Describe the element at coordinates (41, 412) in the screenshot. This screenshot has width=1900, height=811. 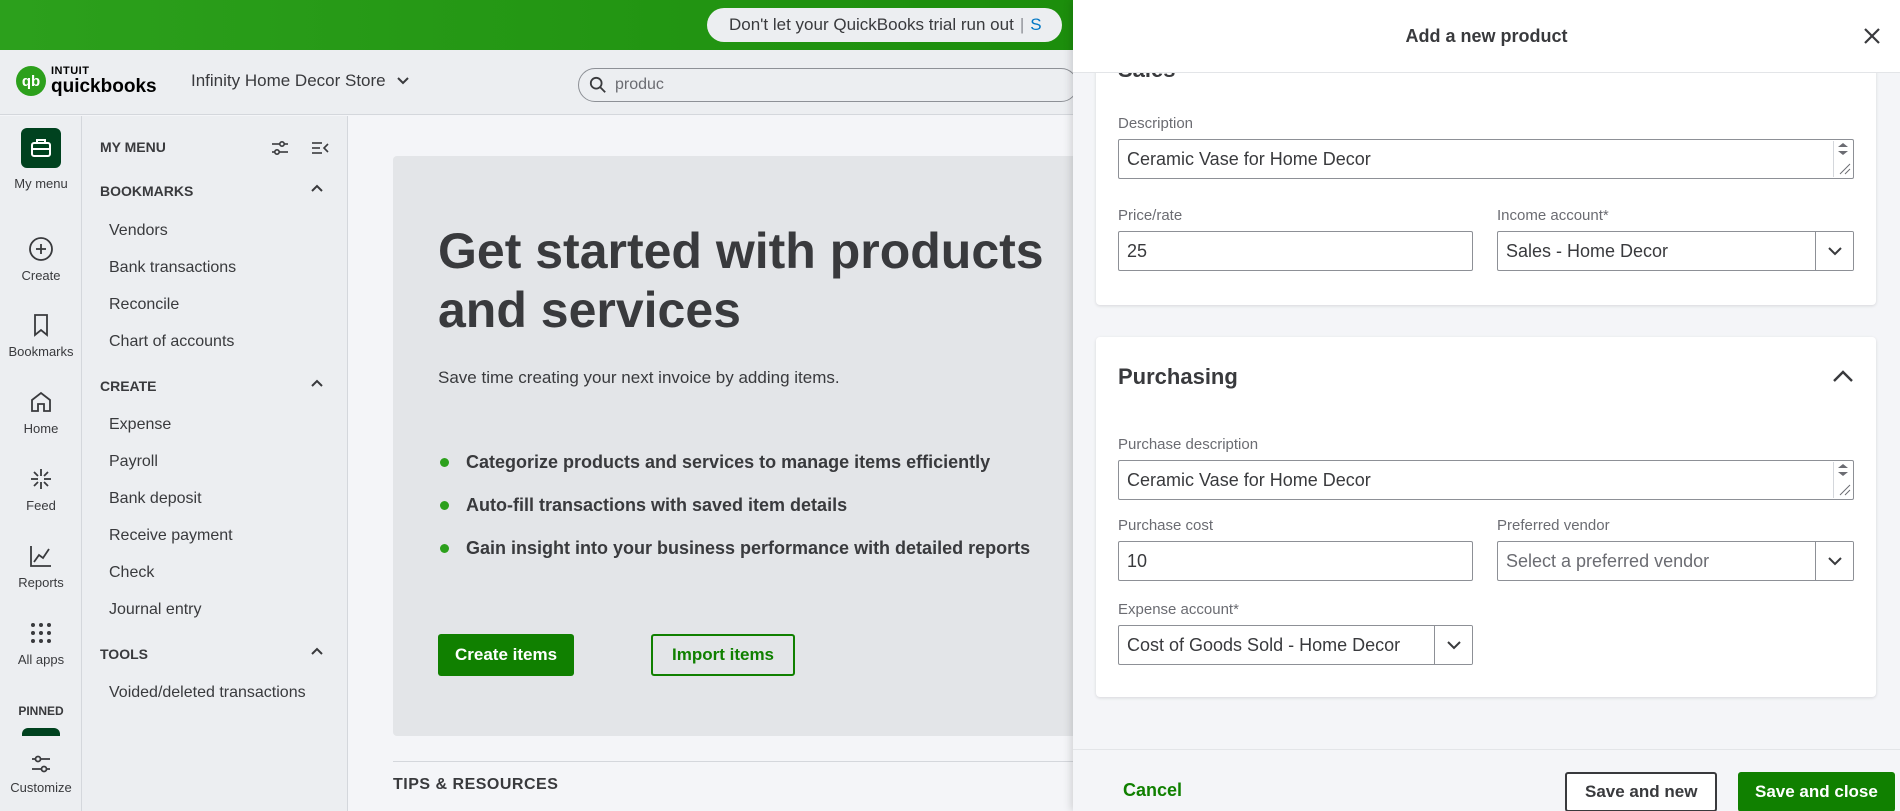
I see `rail-item-home: Home` at that location.